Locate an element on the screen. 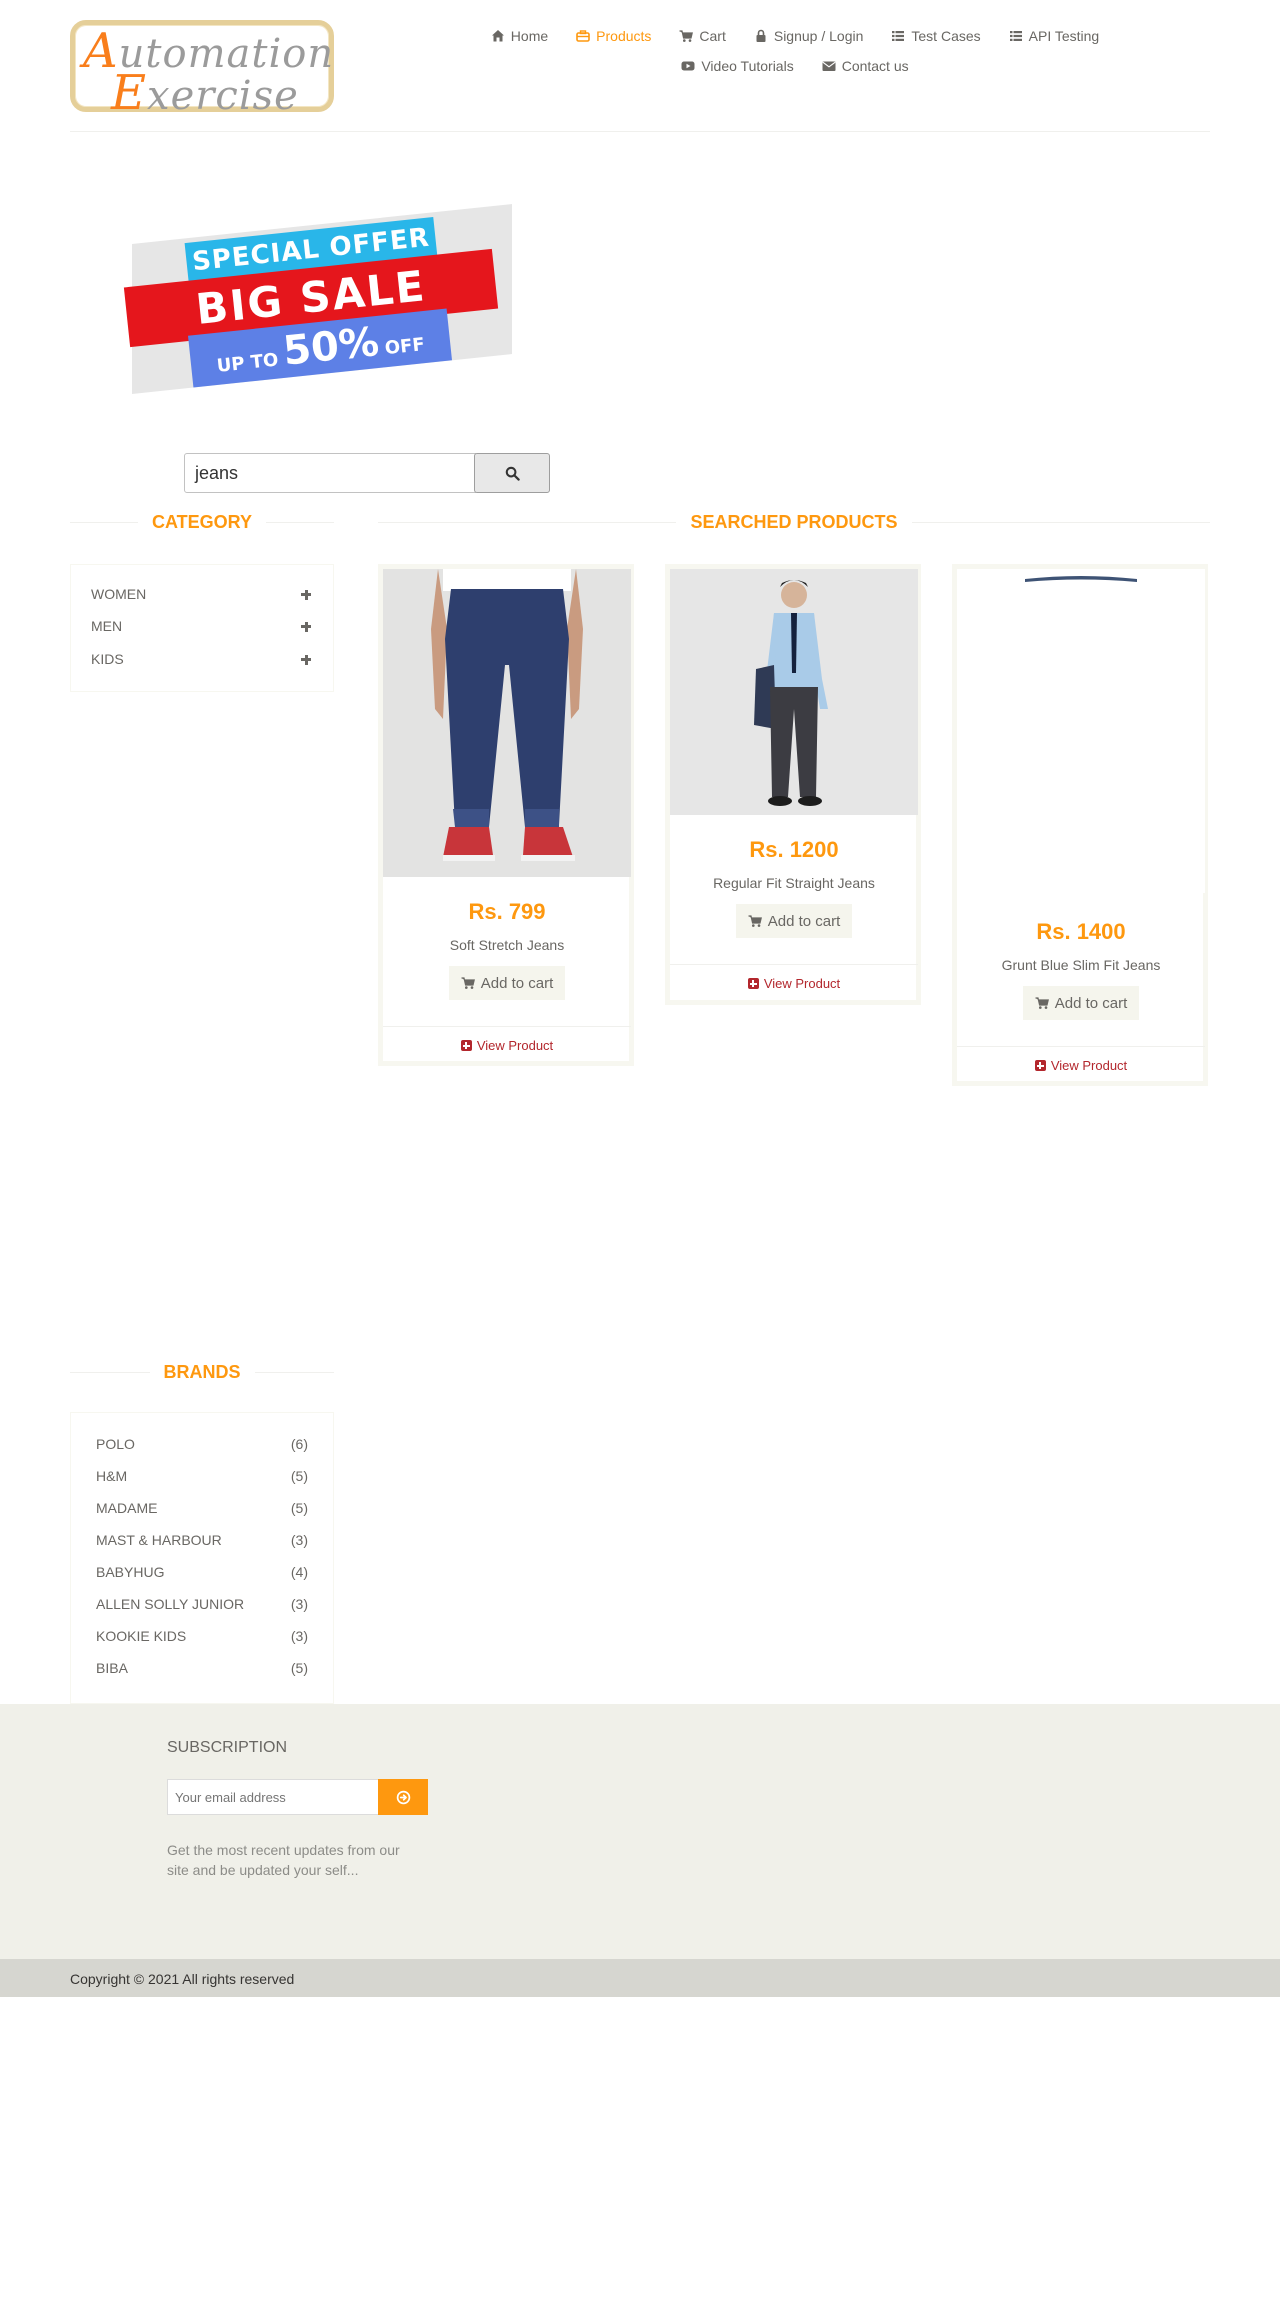 The width and height of the screenshot is (1280, 2298). product-price: Rs. 799 is located at coordinates (507, 911).